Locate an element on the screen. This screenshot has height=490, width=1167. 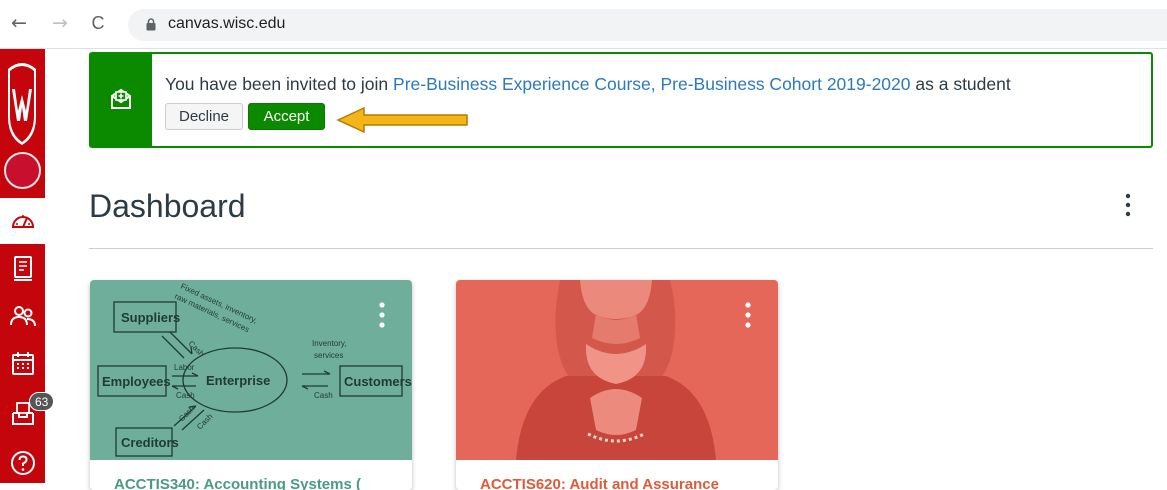
course-card-title: ACCTIS620: Audit and Assurance is located at coordinates (599, 483).